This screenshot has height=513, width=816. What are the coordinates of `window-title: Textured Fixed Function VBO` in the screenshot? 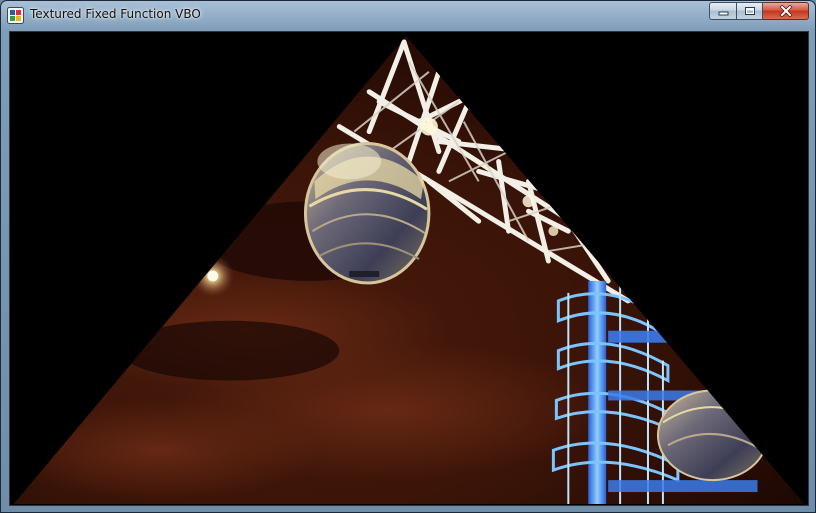 It's located at (115, 14).